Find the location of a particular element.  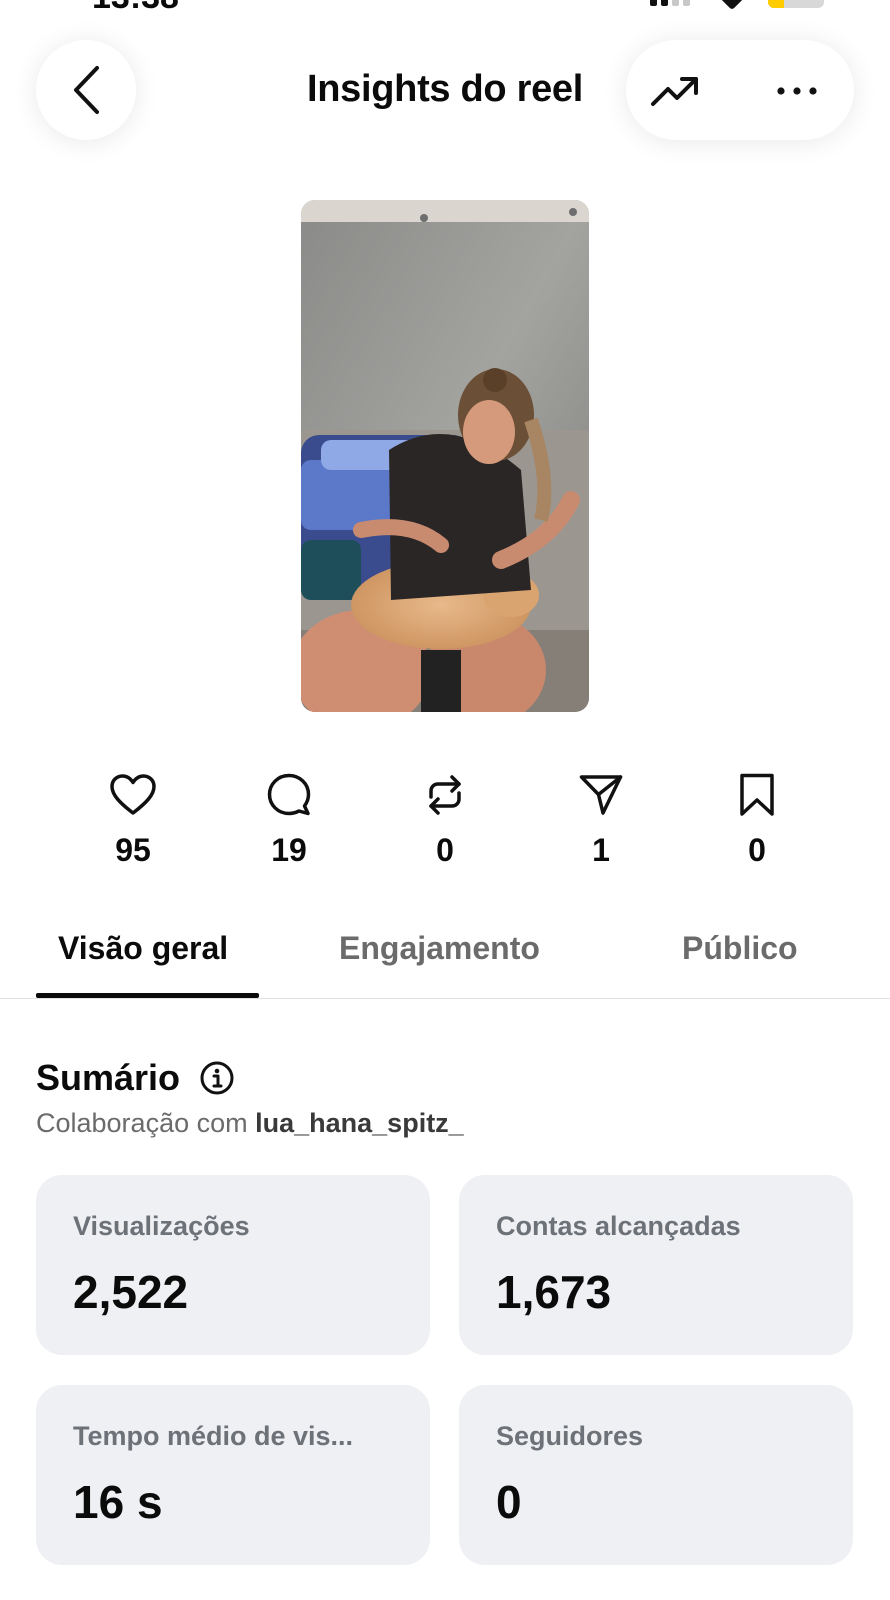

likes-stat: 95 is located at coordinates (133, 819).